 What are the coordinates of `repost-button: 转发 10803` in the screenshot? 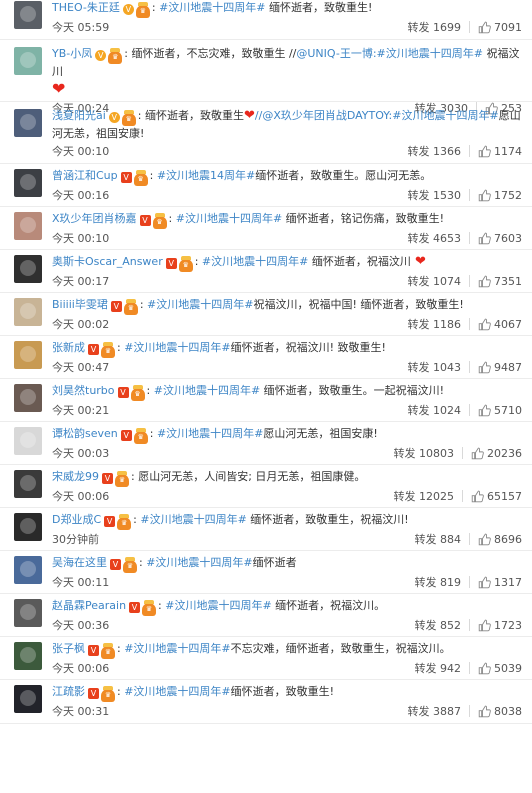 It's located at (424, 454).